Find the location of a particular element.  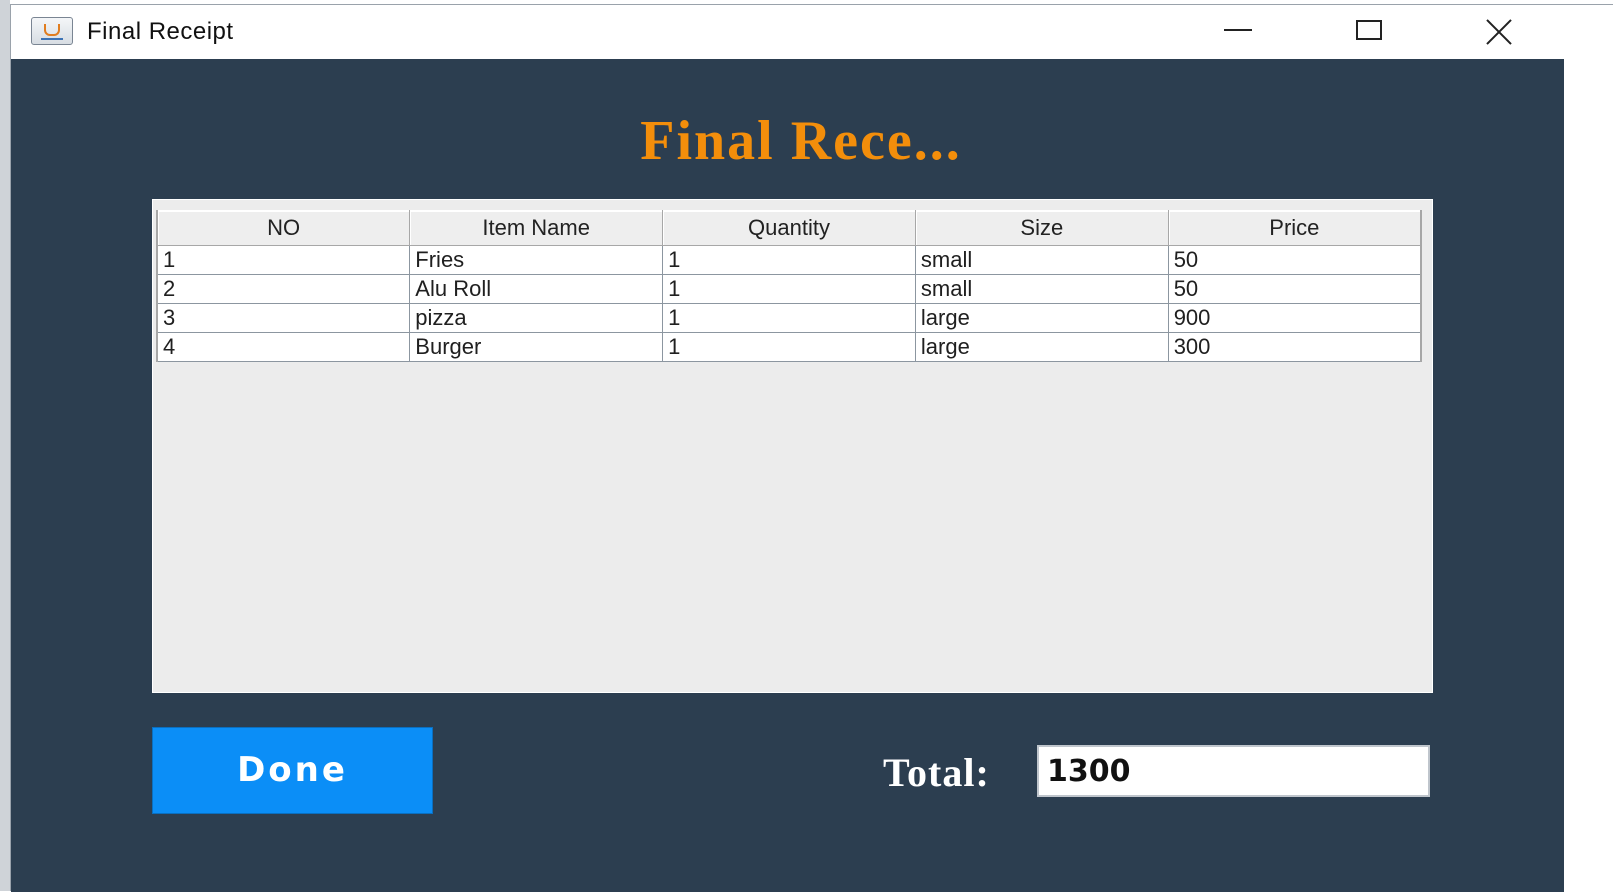

table-row: 4 Burger 1 large 300 is located at coordinates (789, 347).